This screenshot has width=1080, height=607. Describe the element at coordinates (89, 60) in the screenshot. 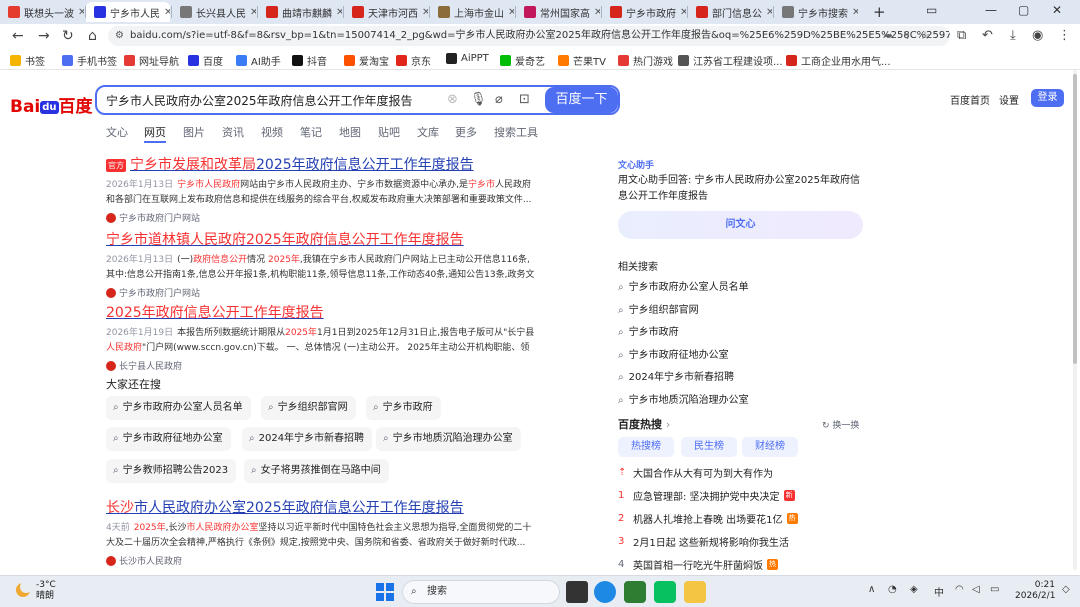

I see `bookmark-item: 手机书签` at that location.